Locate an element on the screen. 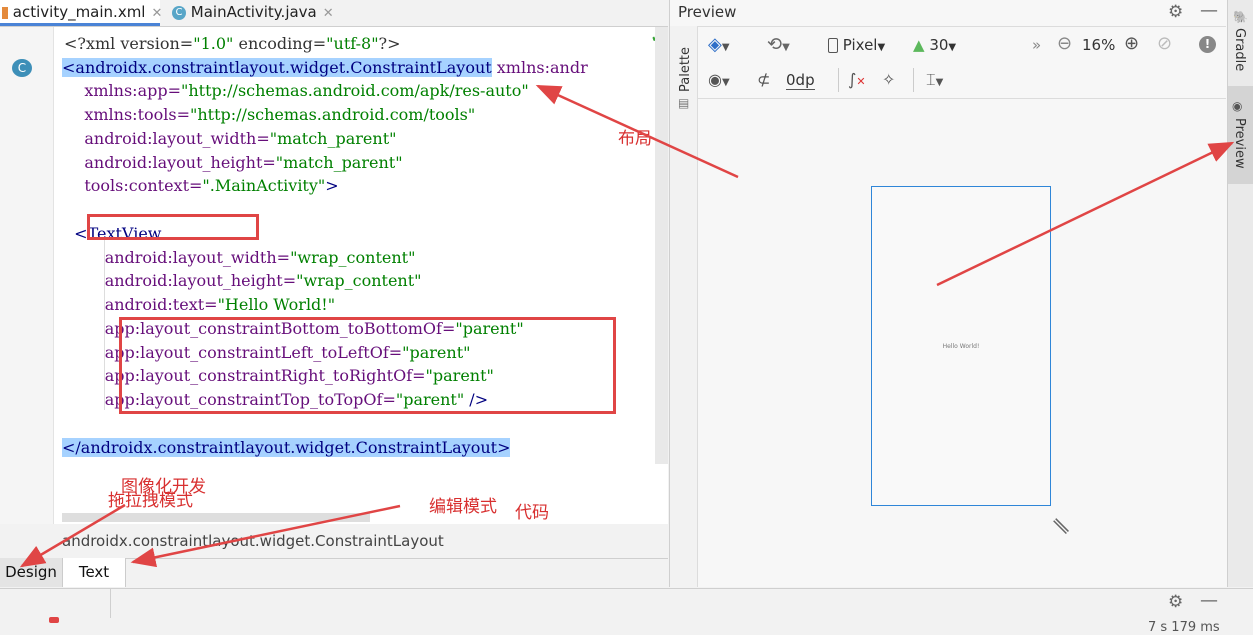  indent-guide is located at coordinates (104, 324).